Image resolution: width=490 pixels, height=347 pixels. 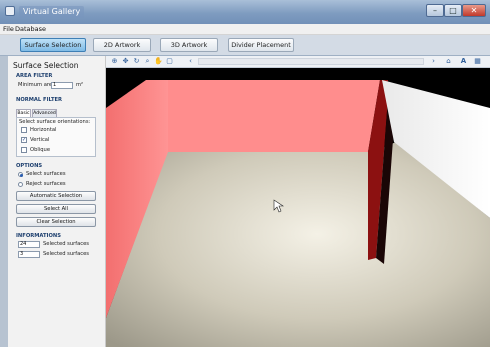 I want to click on camera-icon: ⌂, so click(x=448, y=61).